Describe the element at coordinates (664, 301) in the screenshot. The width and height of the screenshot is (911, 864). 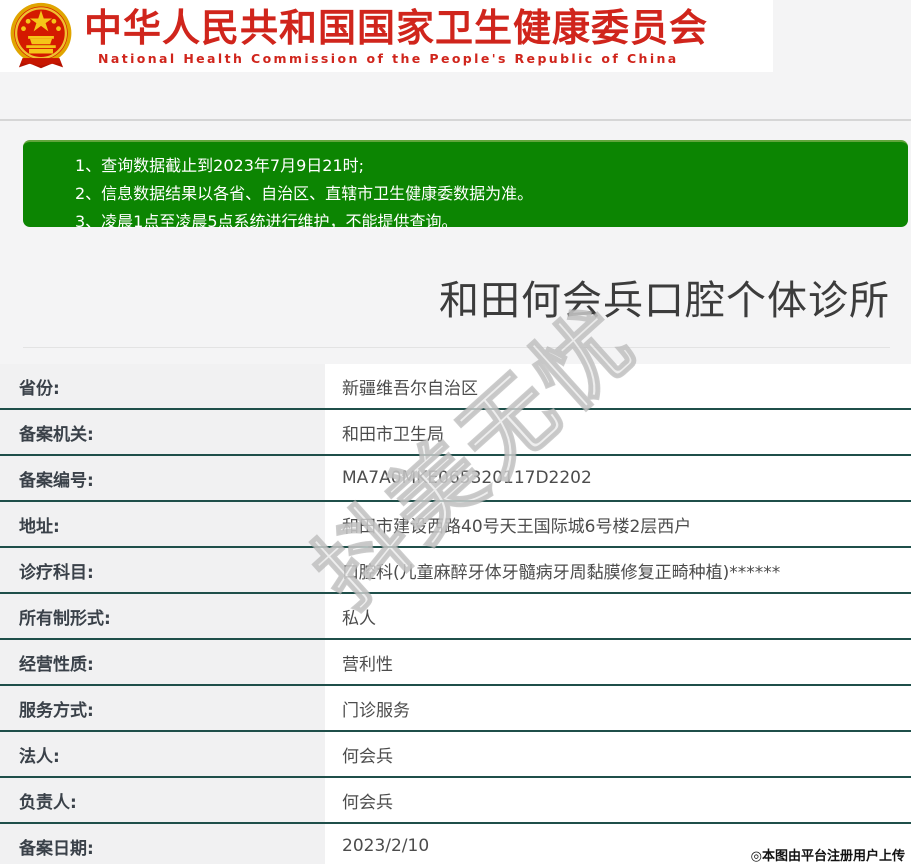
I see `clinic-name-title: 和田何会兵口腔个体诊所` at that location.